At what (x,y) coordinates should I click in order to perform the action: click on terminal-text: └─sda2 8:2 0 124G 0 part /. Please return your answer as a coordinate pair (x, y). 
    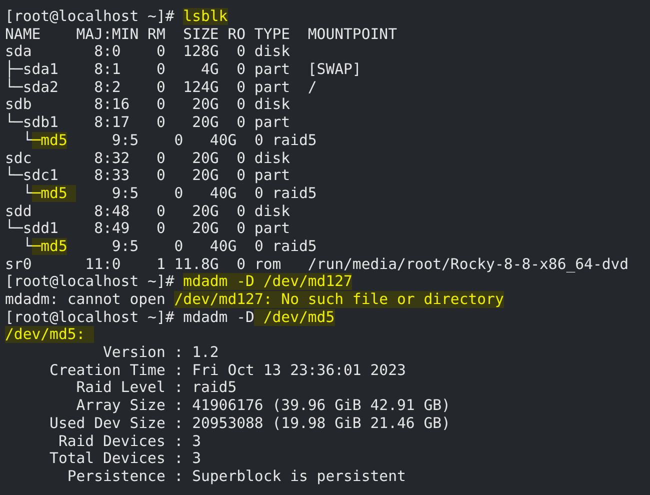
    Looking at the image, I should click on (161, 87).